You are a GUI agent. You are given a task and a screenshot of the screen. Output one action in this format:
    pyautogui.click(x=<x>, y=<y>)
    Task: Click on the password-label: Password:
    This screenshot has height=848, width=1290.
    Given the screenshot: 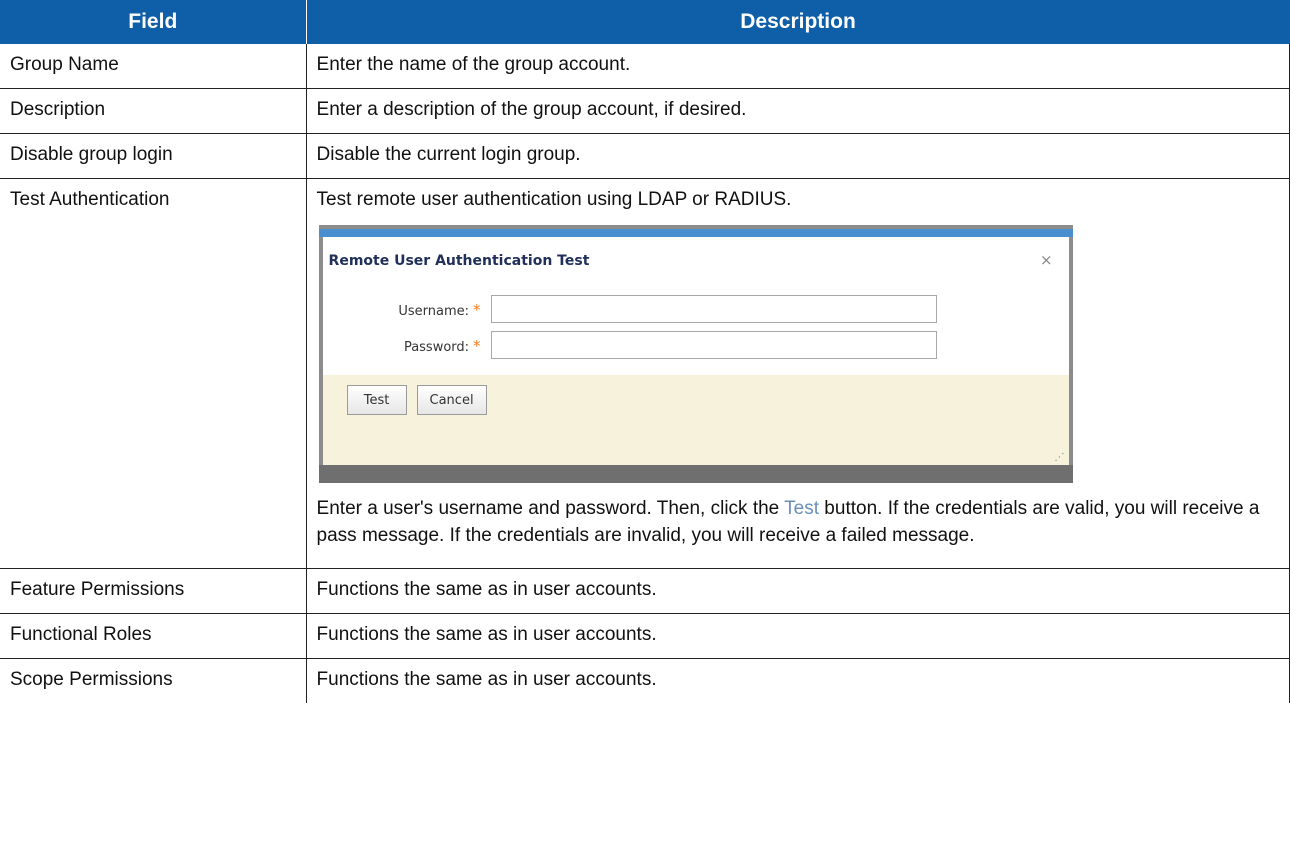 What is the action you would take?
    pyautogui.click(x=436, y=347)
    